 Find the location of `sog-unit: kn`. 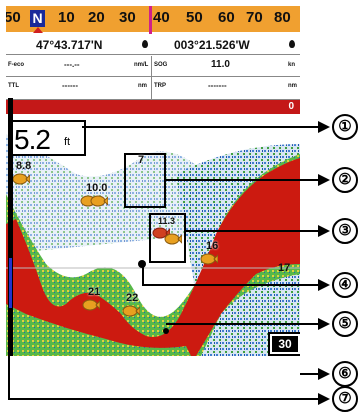

sog-unit: kn is located at coordinates (292, 65).